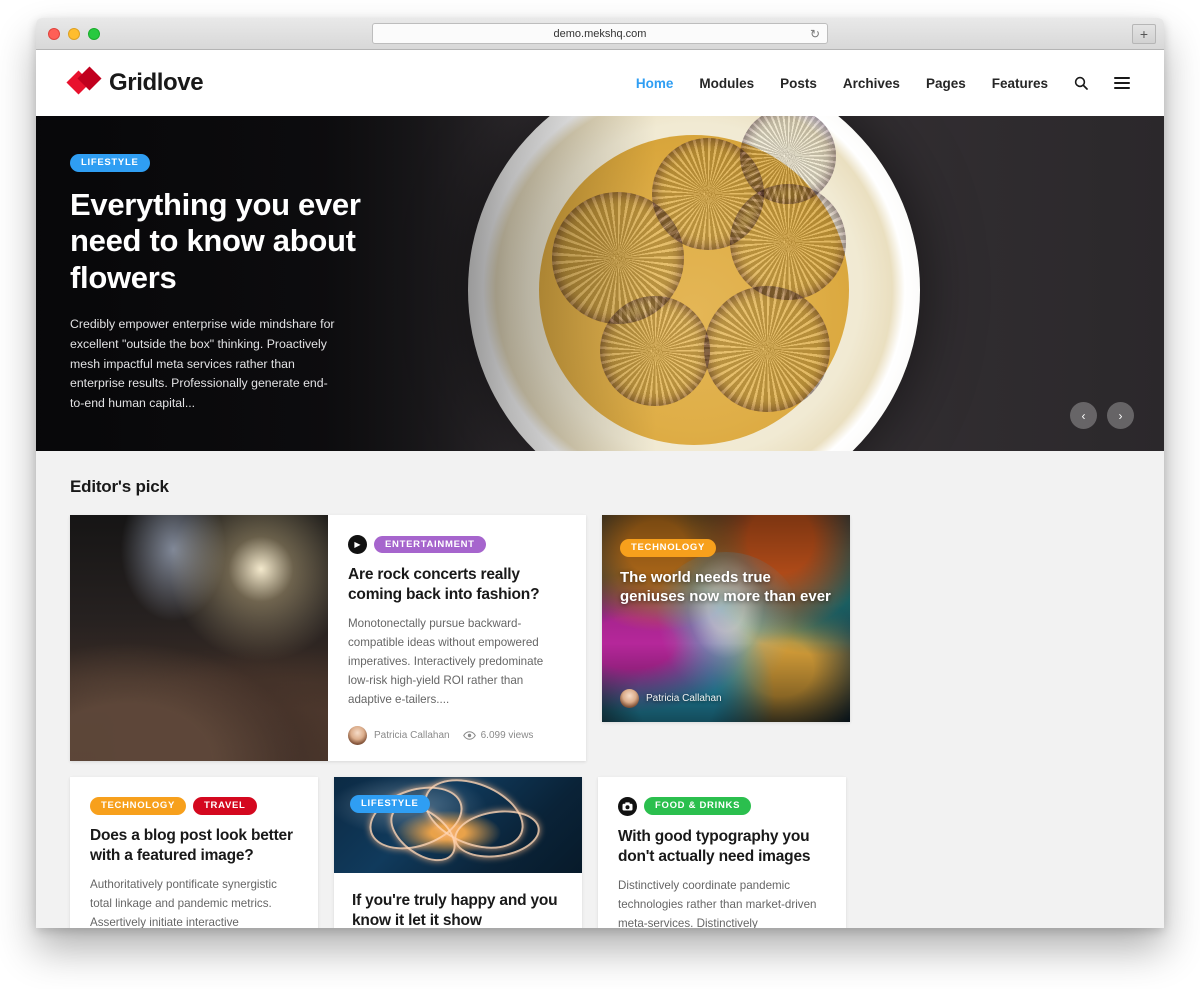 The width and height of the screenshot is (1200, 989). What do you see at coordinates (815, 34) in the screenshot?
I see `reload-icon: ↻` at bounding box center [815, 34].